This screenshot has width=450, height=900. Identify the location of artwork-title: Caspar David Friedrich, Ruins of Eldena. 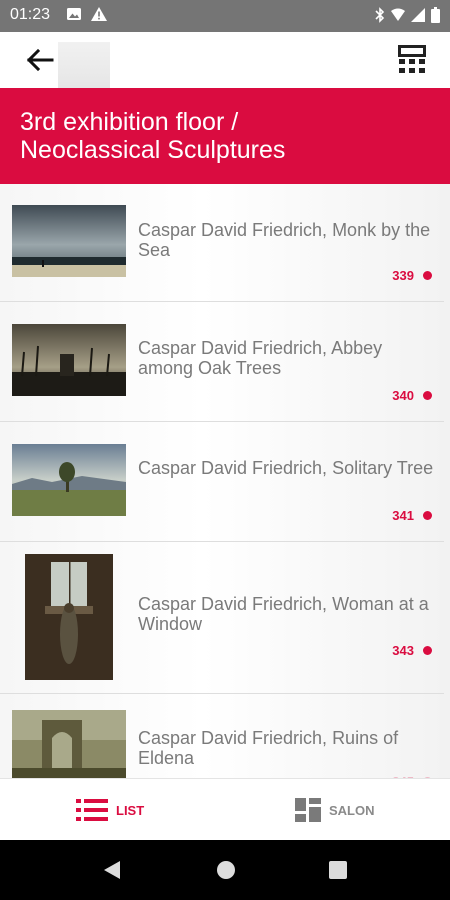
(268, 748).